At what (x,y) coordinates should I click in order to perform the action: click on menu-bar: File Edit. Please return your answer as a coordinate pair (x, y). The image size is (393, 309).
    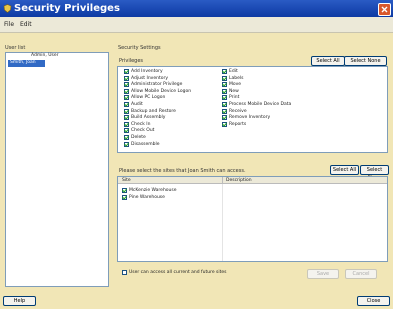
    Looking at the image, I should click on (196, 25).